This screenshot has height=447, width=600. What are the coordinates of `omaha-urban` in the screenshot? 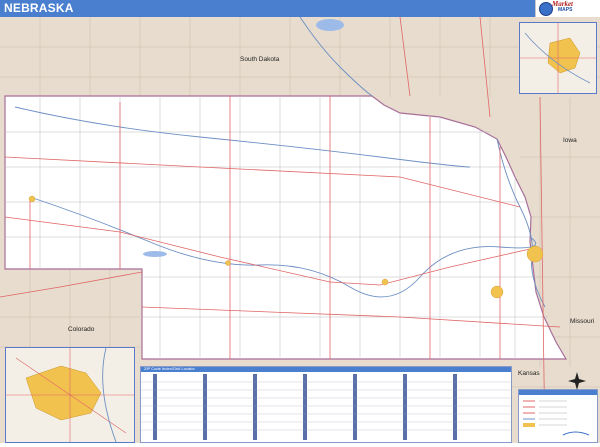 It's located at (535, 254).